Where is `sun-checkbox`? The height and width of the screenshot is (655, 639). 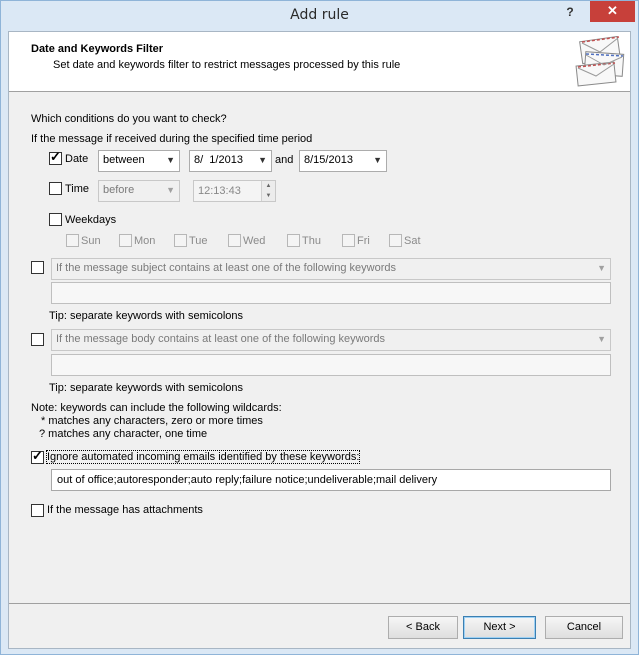 sun-checkbox is located at coordinates (72, 240).